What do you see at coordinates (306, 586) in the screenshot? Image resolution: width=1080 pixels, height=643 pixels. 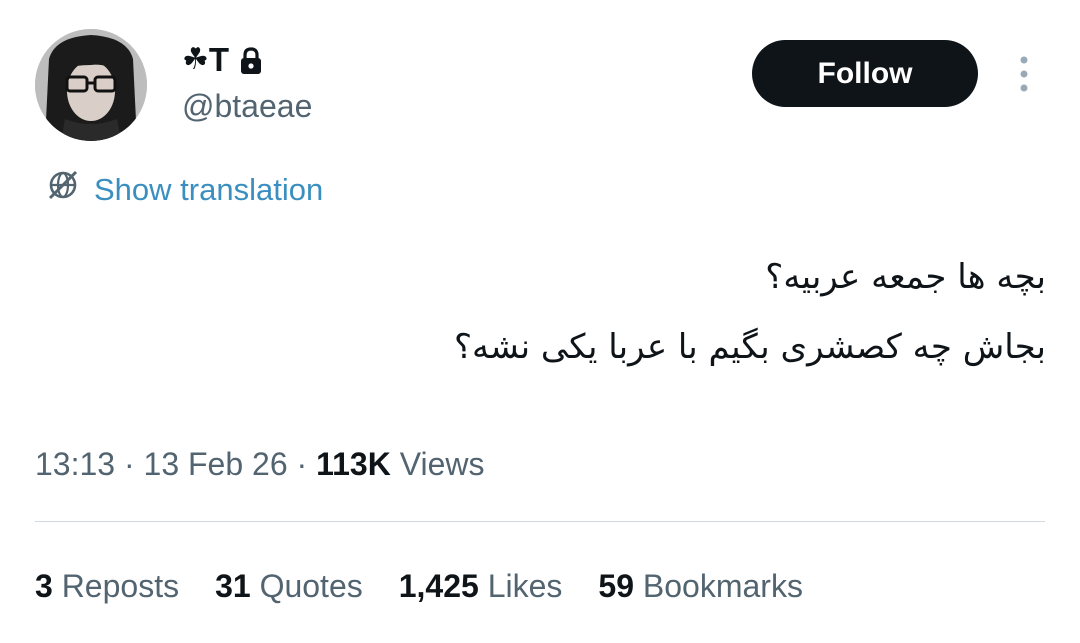 I see `quotes-label: Quotes` at bounding box center [306, 586].